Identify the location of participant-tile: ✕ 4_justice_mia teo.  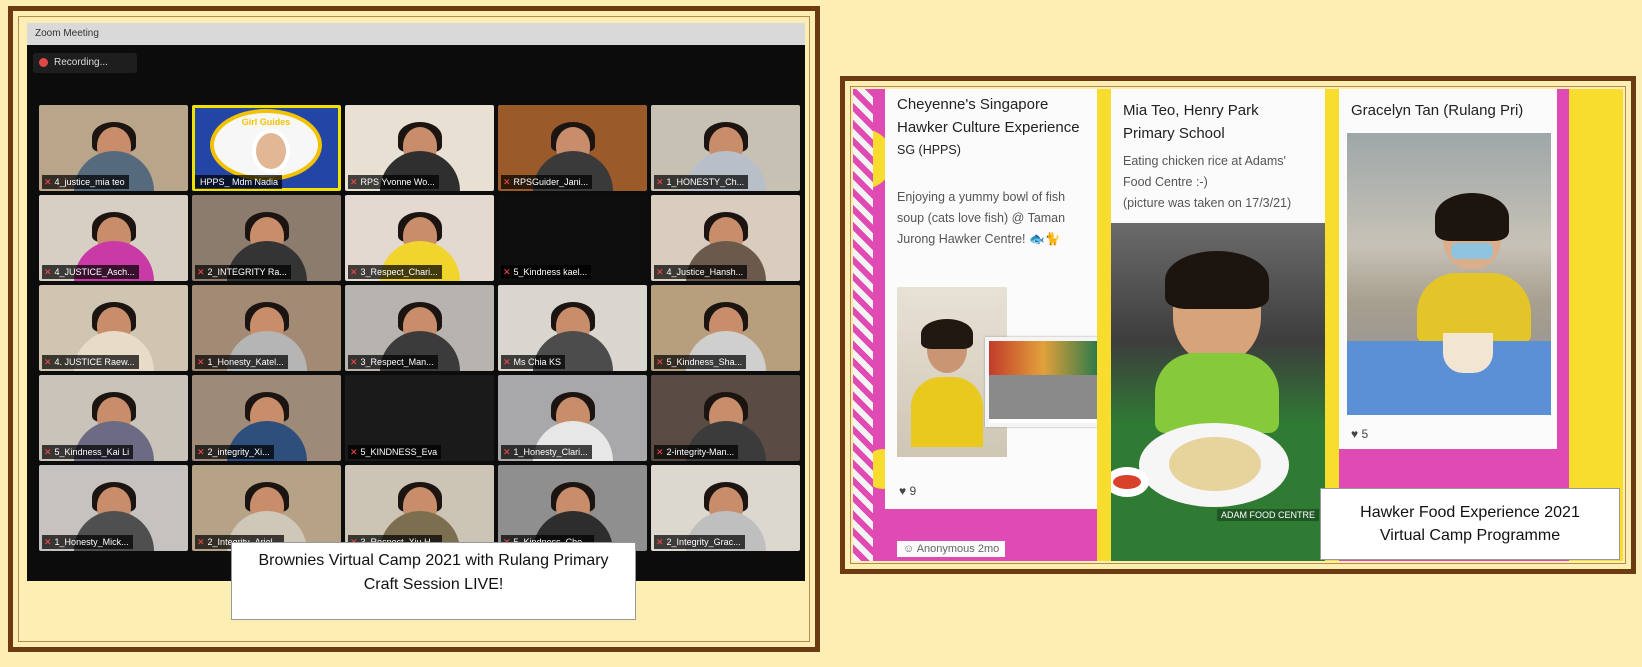
(113, 148).